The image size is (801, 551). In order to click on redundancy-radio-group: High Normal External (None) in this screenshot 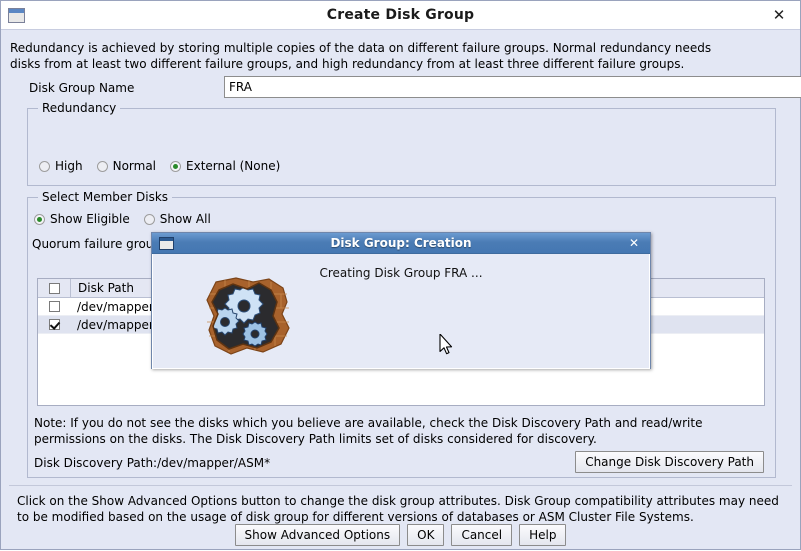, I will do `click(166, 166)`.